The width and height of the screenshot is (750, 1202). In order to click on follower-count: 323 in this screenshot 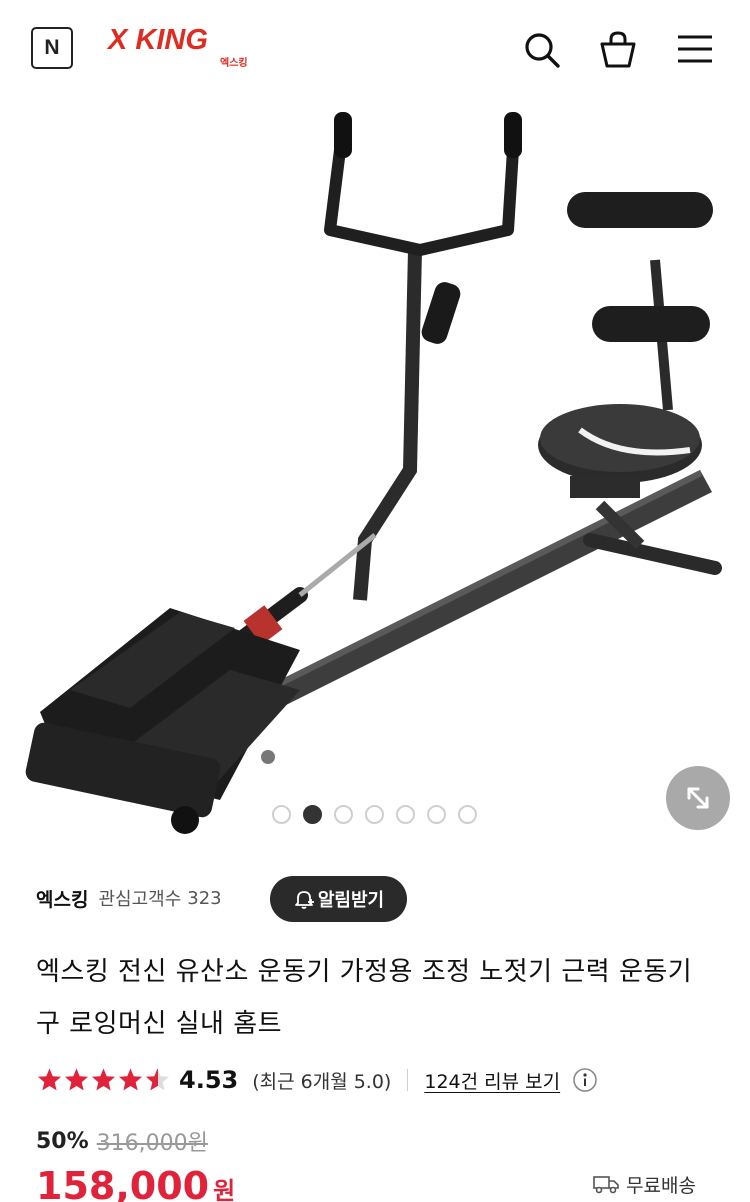, I will do `click(204, 898)`.